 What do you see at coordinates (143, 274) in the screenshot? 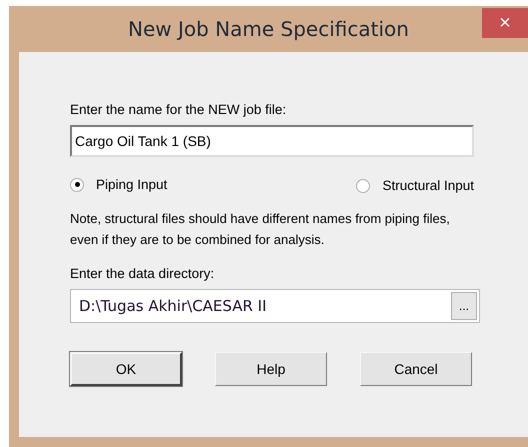
I see `field-label: Enter the data directory:` at bounding box center [143, 274].